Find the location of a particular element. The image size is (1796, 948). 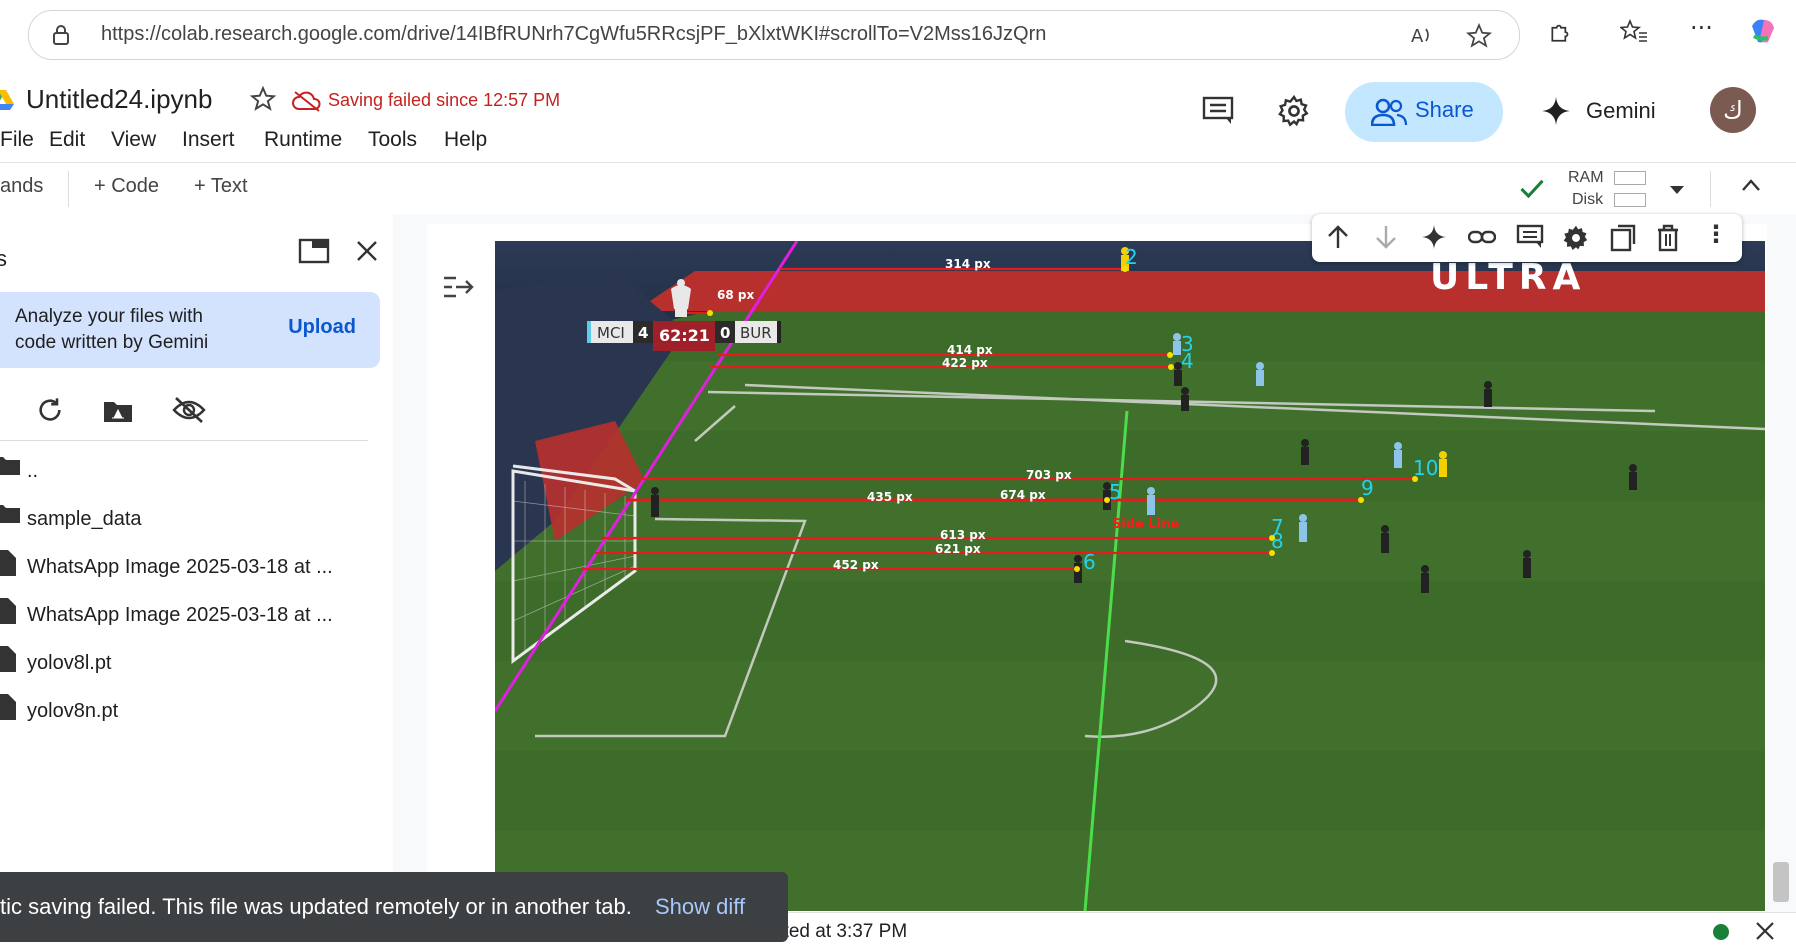

open-in-tab-icon is located at coordinates (314, 253).